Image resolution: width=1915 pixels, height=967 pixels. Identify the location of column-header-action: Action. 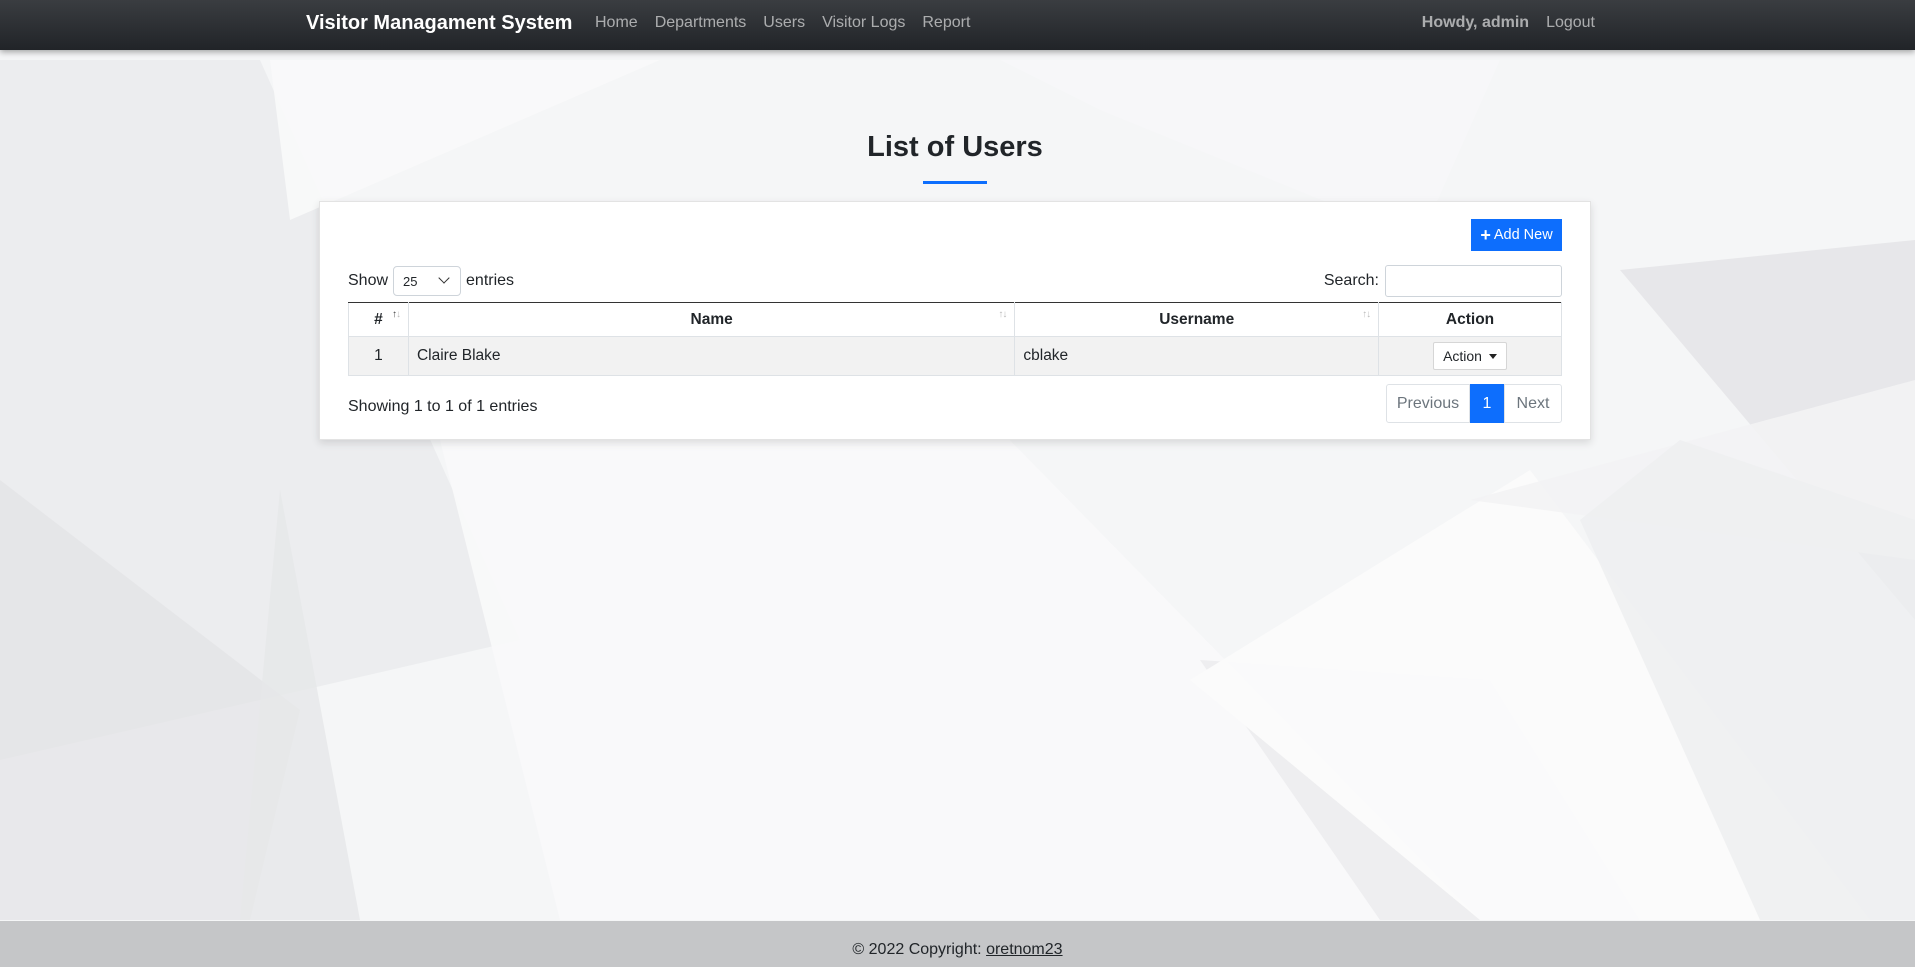
(1470, 319).